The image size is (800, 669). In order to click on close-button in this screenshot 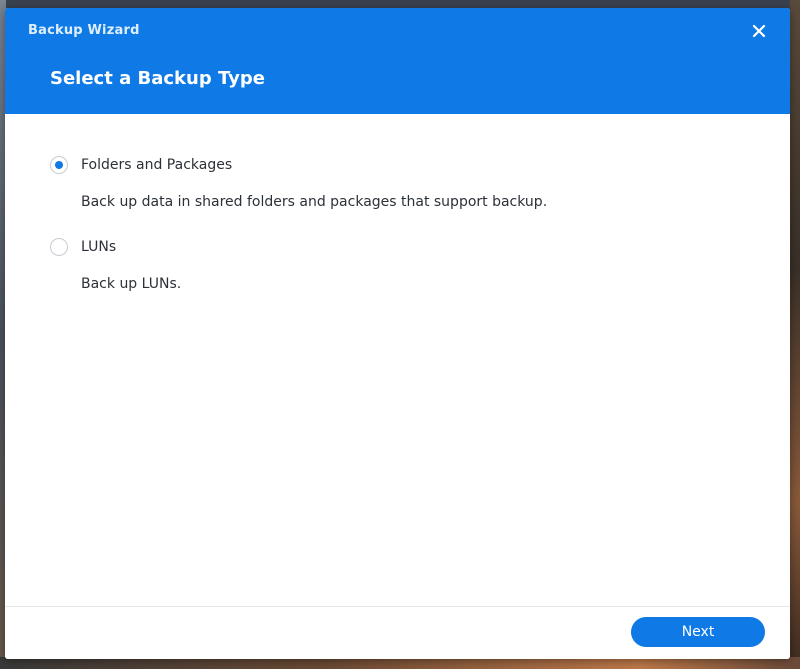, I will do `click(759, 31)`.